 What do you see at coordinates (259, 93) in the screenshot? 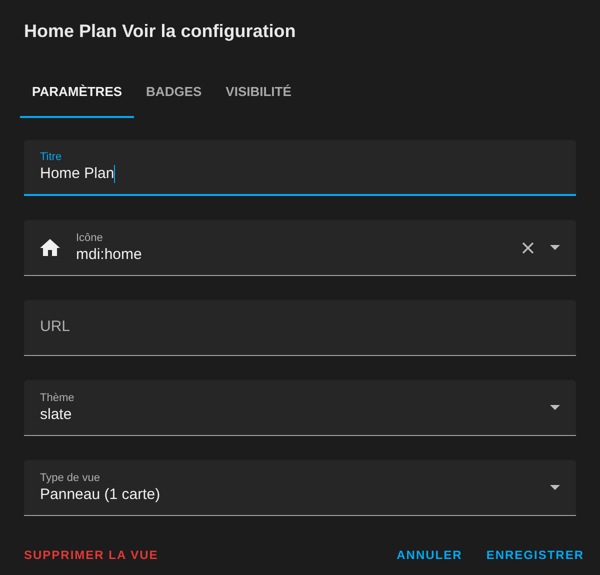
I see `tab: VISIBILITÉ` at bounding box center [259, 93].